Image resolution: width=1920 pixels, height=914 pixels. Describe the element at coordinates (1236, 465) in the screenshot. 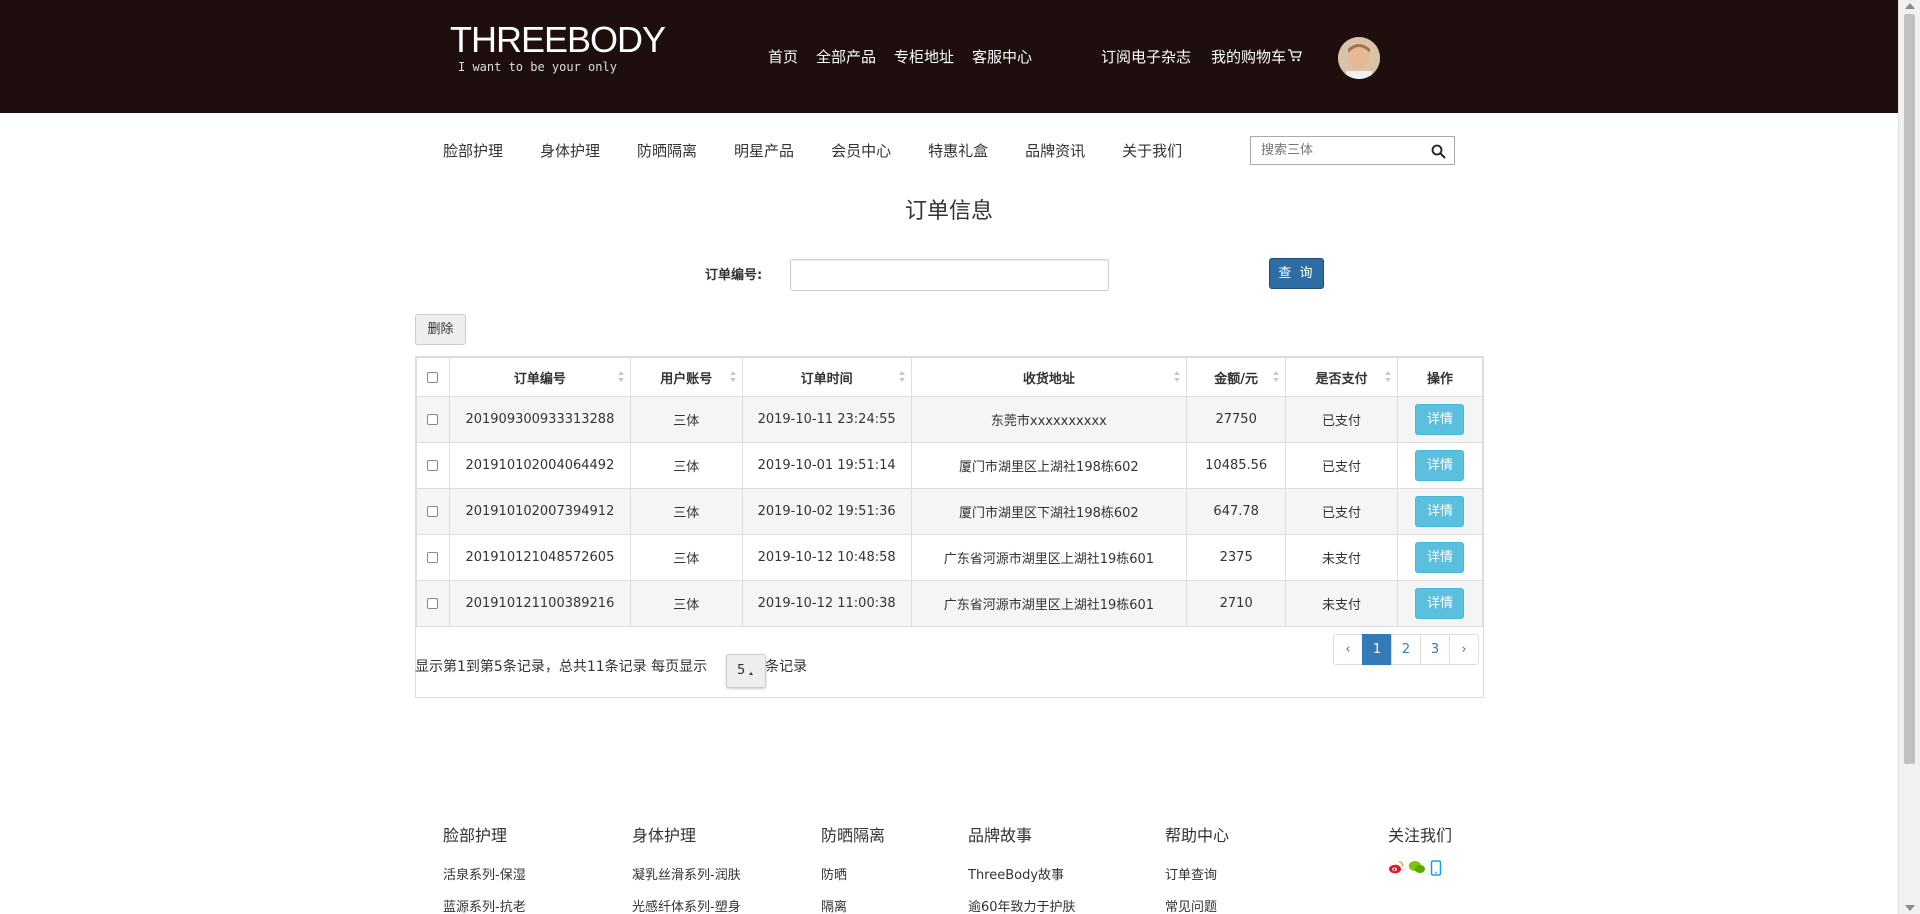

I see `cell-amount: 10485.56` at that location.